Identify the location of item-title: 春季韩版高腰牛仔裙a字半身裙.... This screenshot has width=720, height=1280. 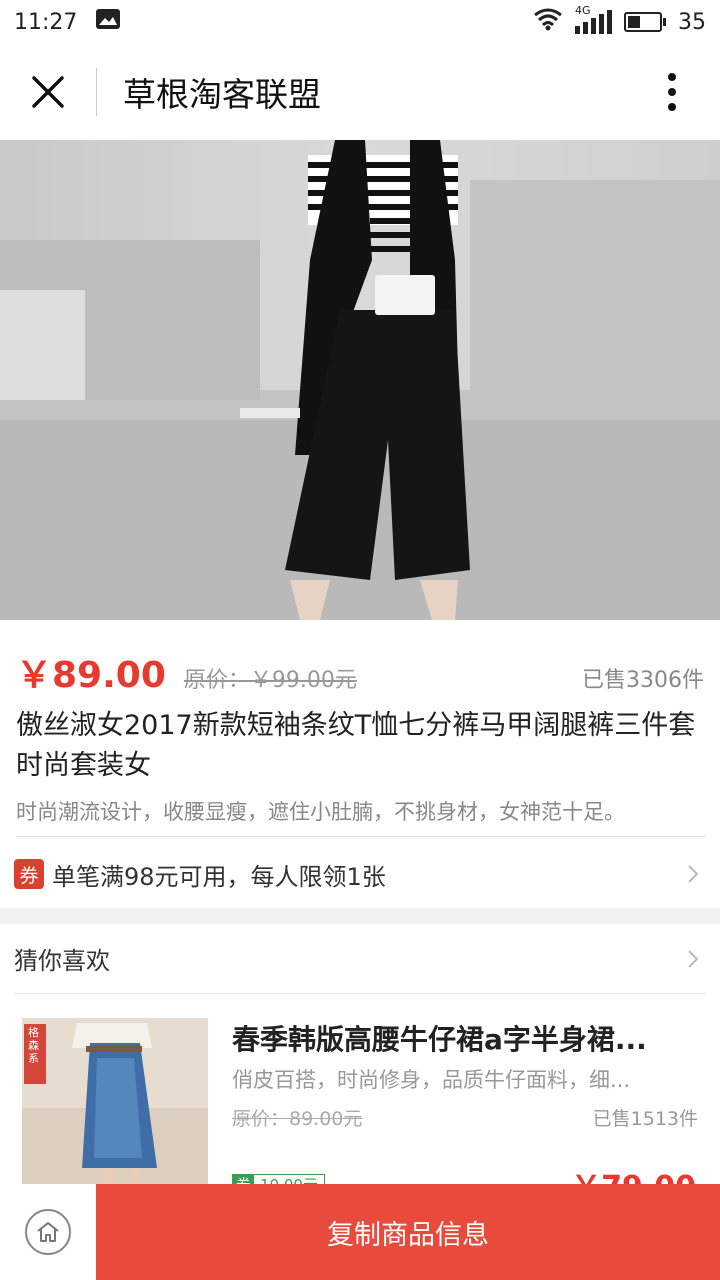
(439, 1039).